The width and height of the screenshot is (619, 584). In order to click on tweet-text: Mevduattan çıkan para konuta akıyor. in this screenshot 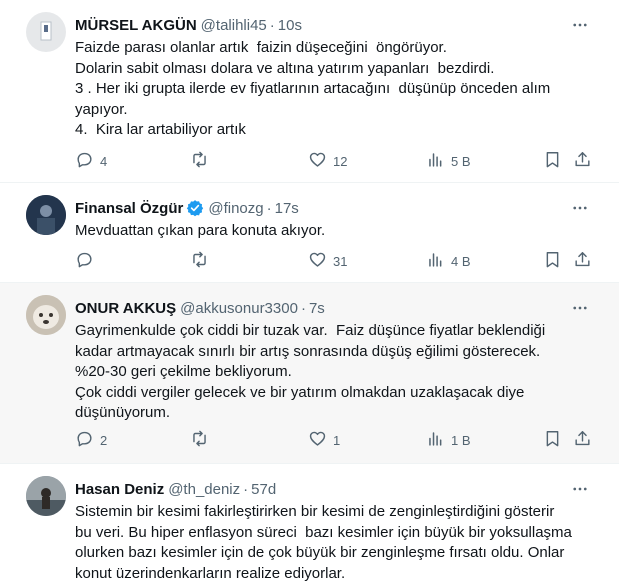, I will do `click(335, 231)`.